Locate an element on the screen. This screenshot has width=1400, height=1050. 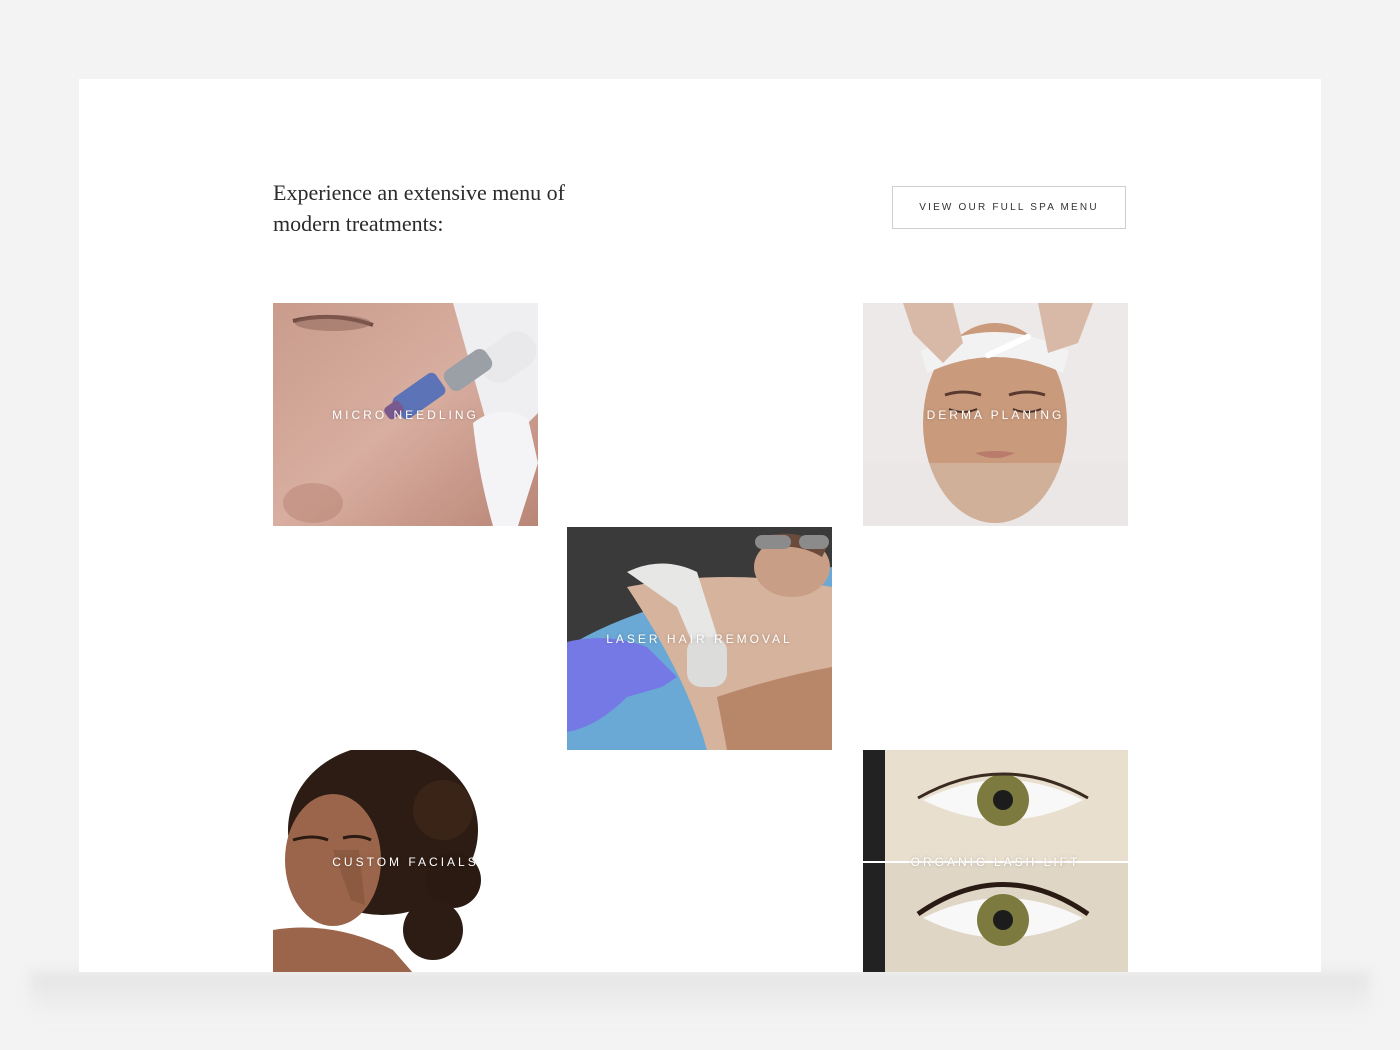
treatment-tile-organic-lash-lift: ORGANIC LASH LIFT is located at coordinates (995, 861).